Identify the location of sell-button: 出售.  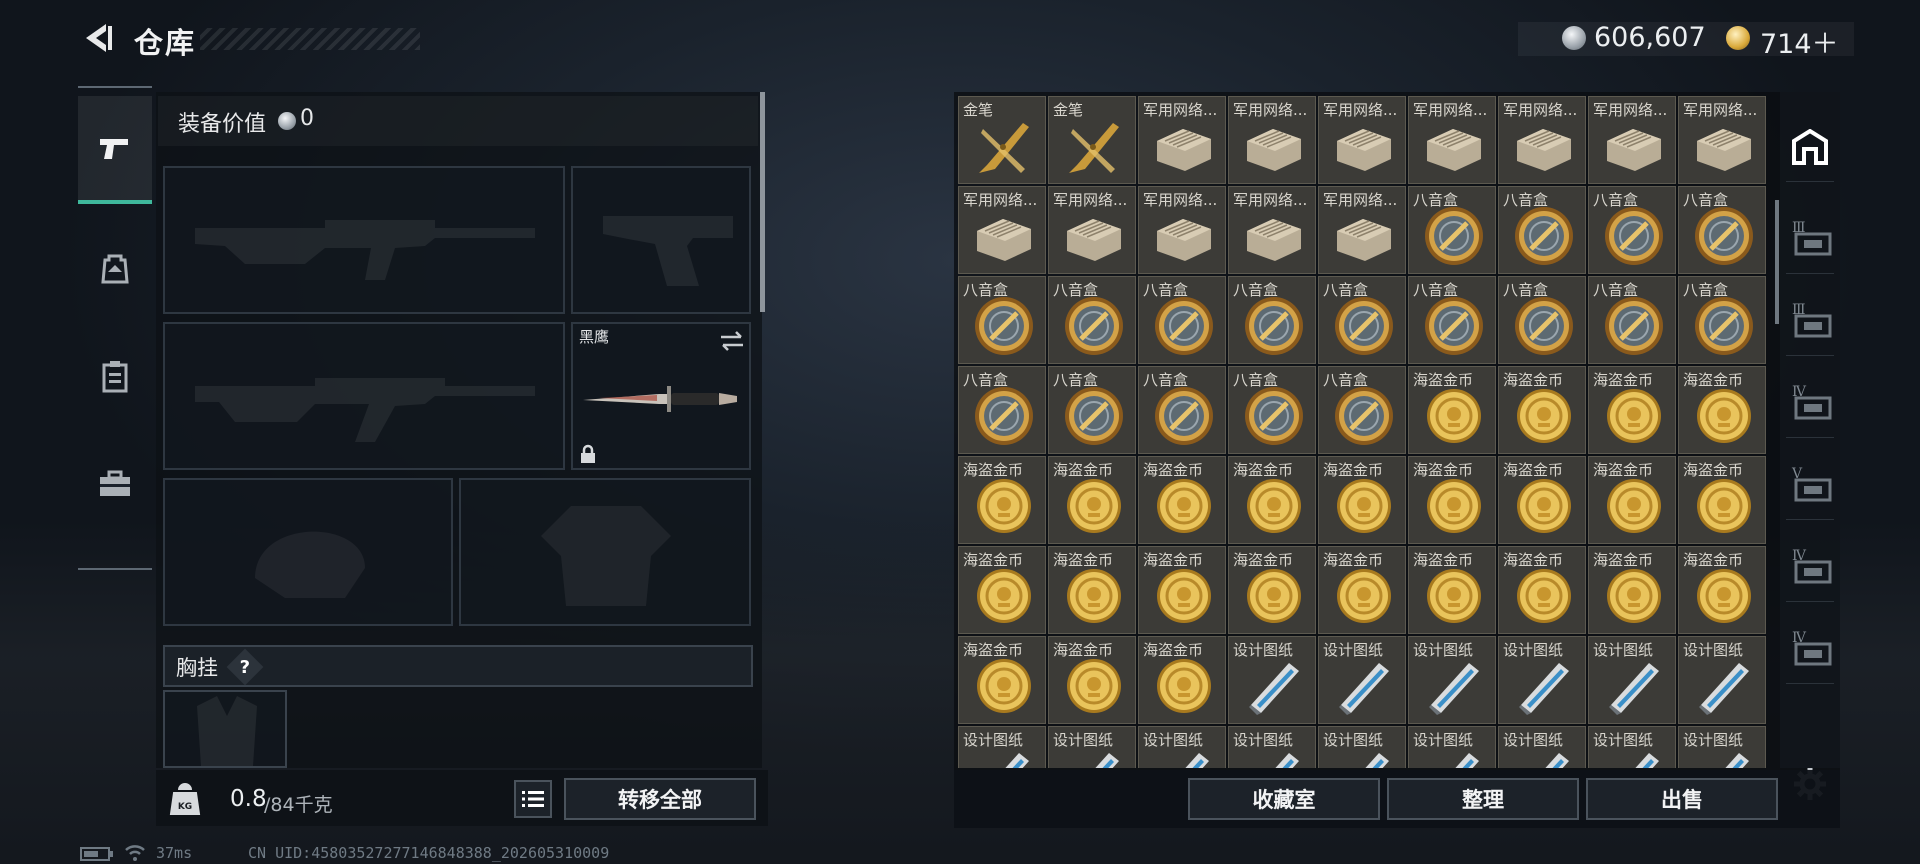
(1682, 799).